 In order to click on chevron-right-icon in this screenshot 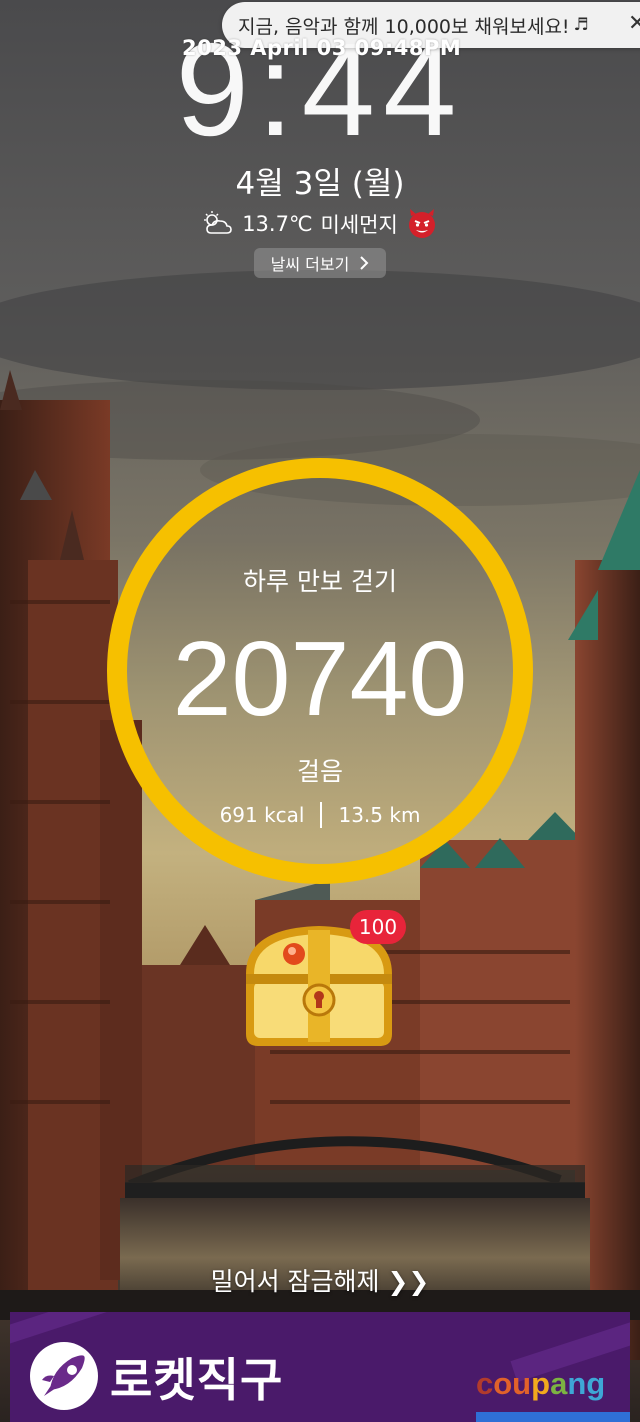, I will do `click(364, 263)`.